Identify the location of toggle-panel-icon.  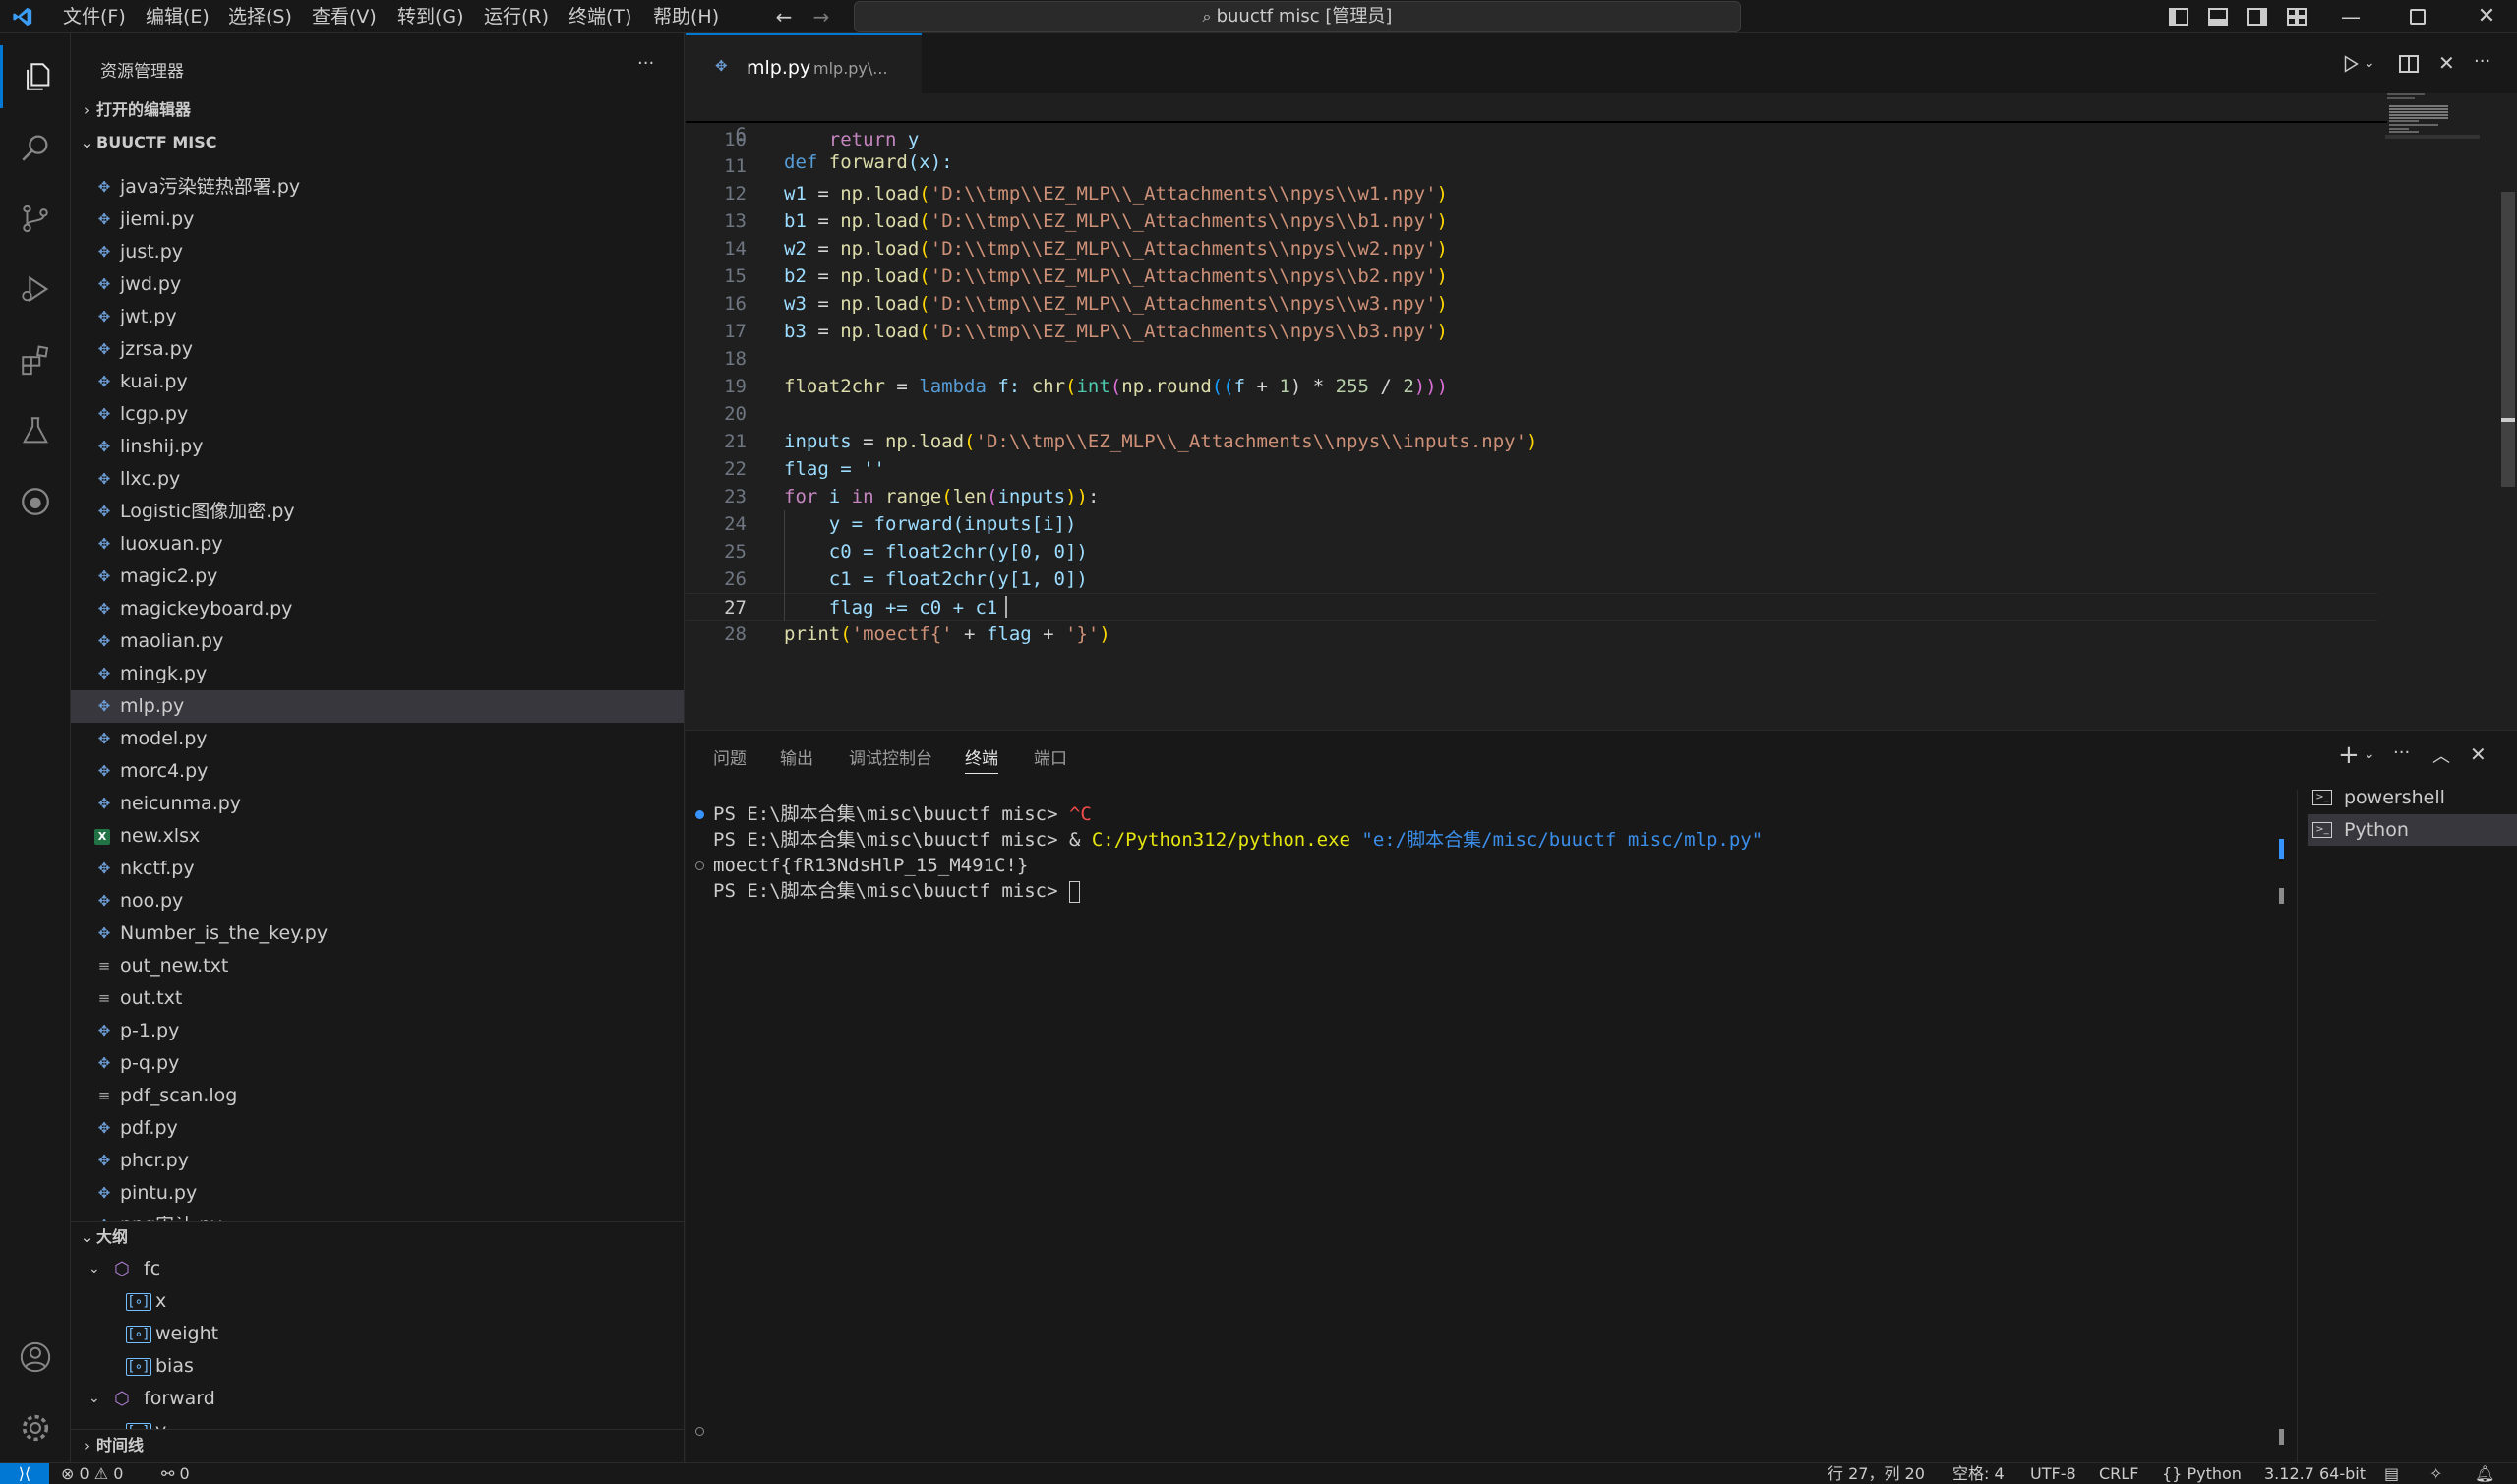
(2218, 17).